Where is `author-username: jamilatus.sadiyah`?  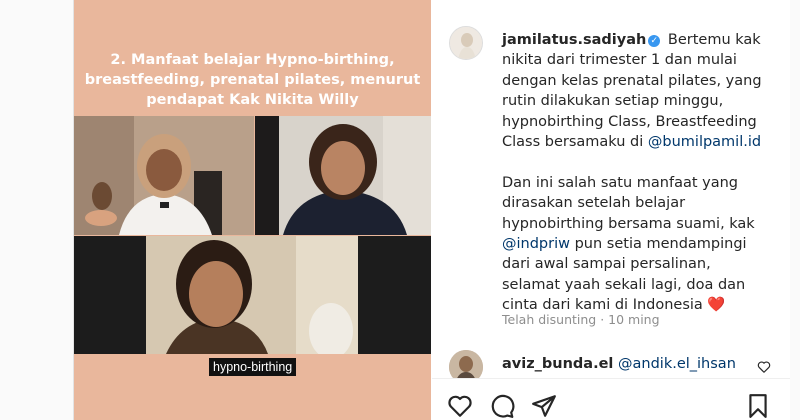
author-username: jamilatus.sadiyah is located at coordinates (574, 40).